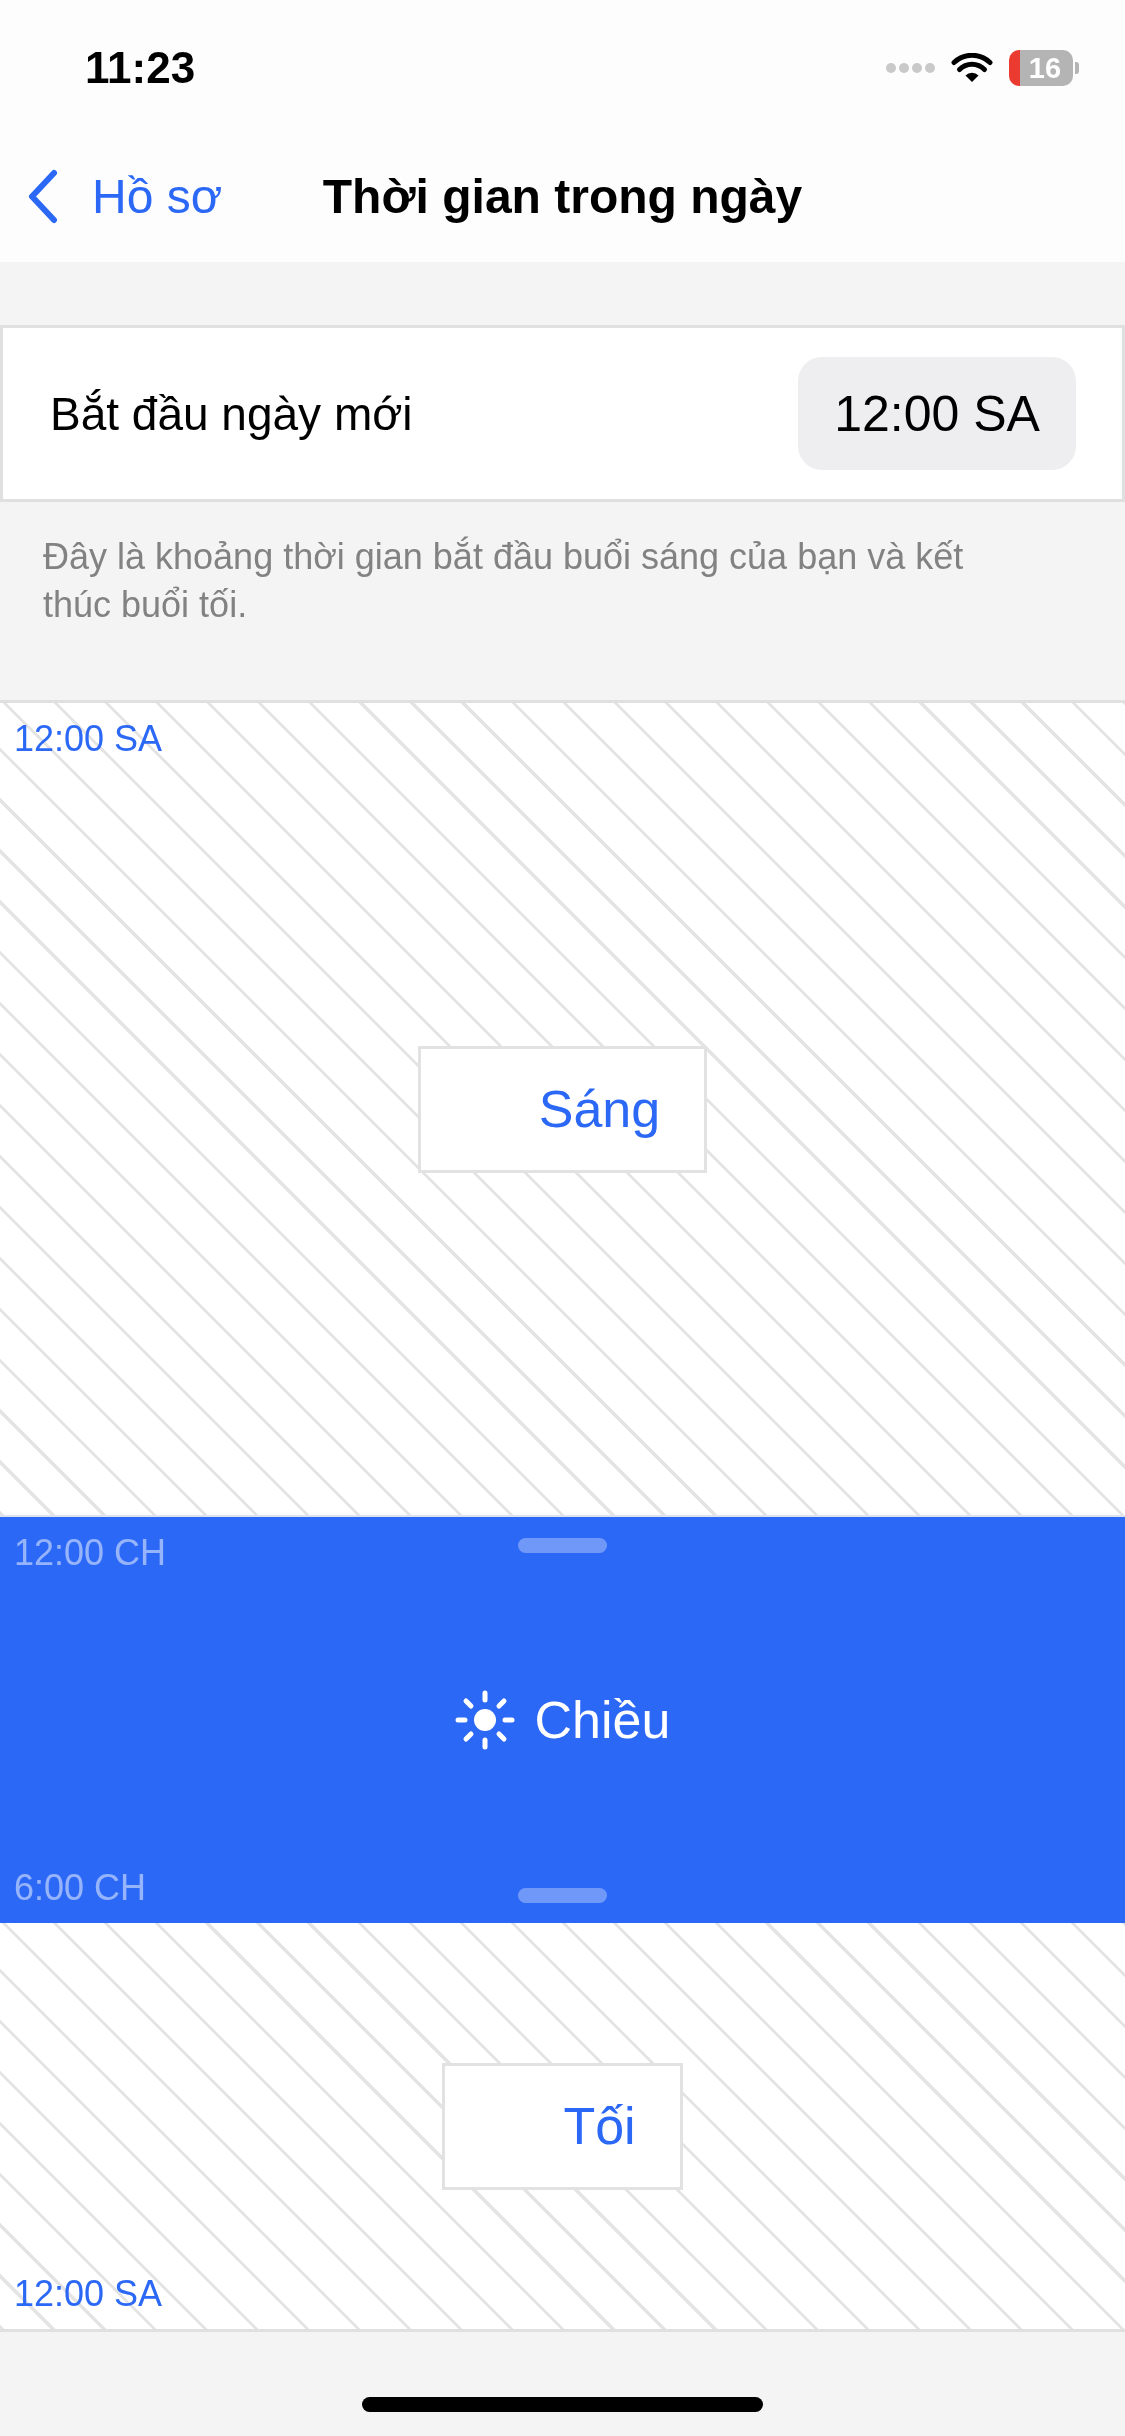 Image resolution: width=1125 pixels, height=2436 pixels. I want to click on period-label: Chiều, so click(602, 1720).